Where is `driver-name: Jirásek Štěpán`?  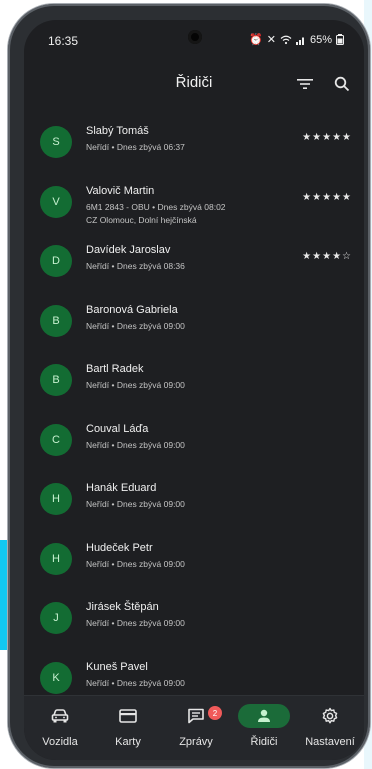
driver-name: Jirásek Štěpán is located at coordinates (122, 607).